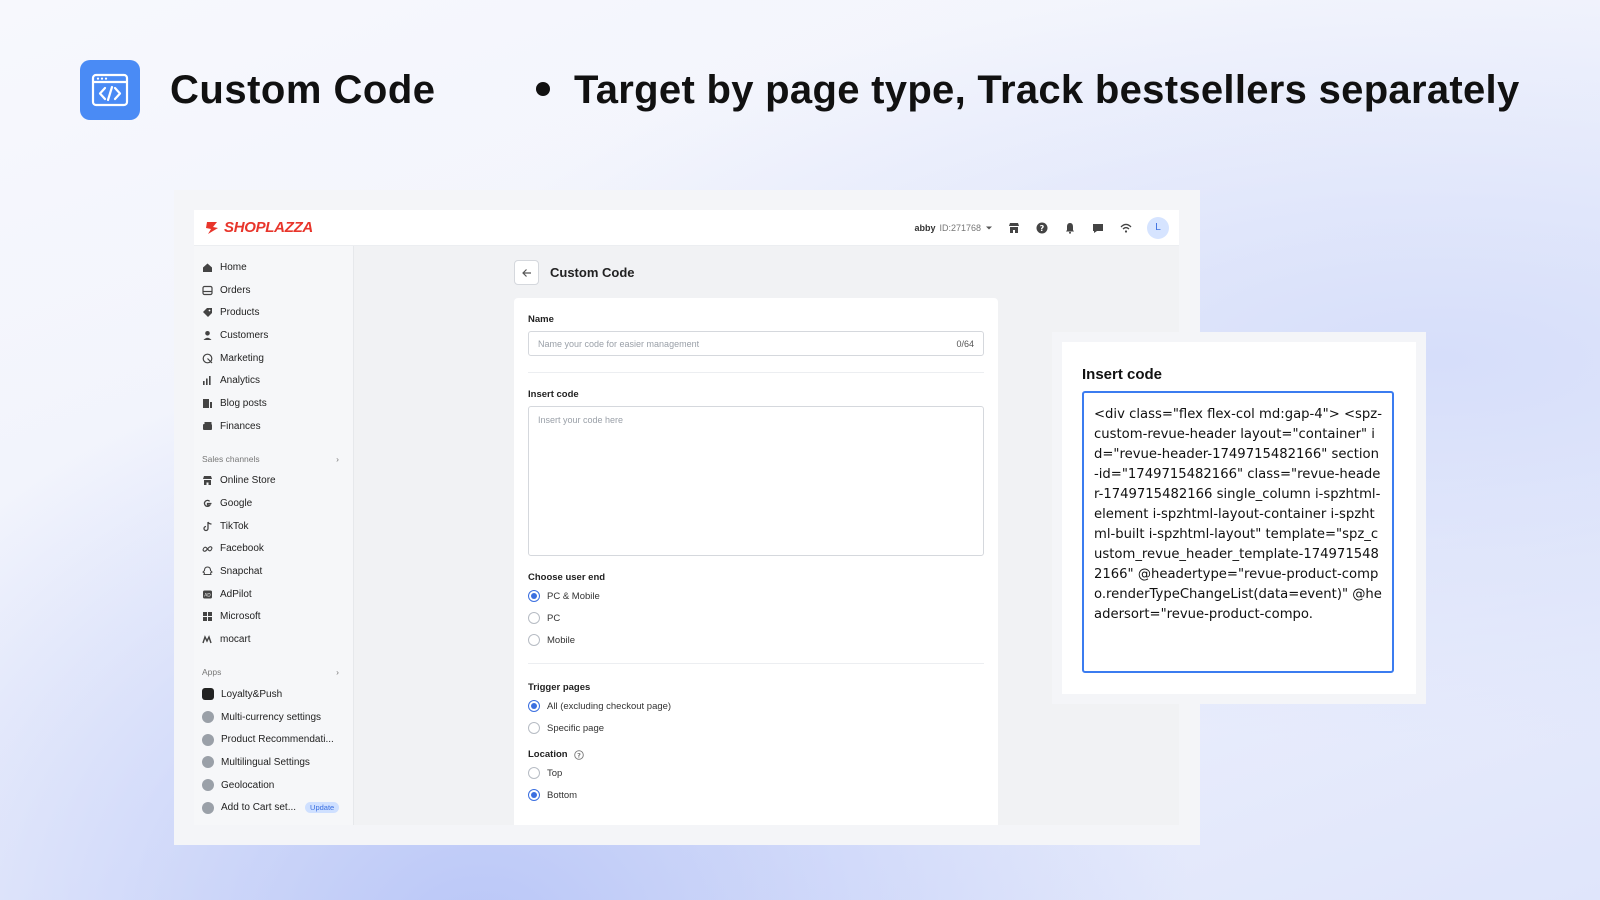 This screenshot has height=900, width=1600. What do you see at coordinates (965, 343) in the screenshot?
I see `name-counter: 0/64` at bounding box center [965, 343].